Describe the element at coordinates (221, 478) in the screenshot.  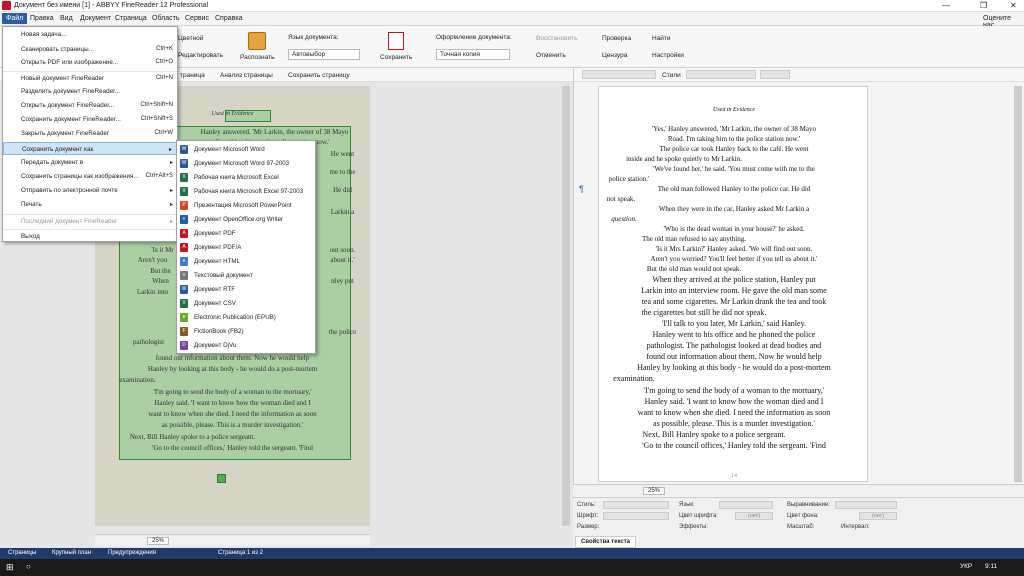
I see `picture-area-icon` at that location.